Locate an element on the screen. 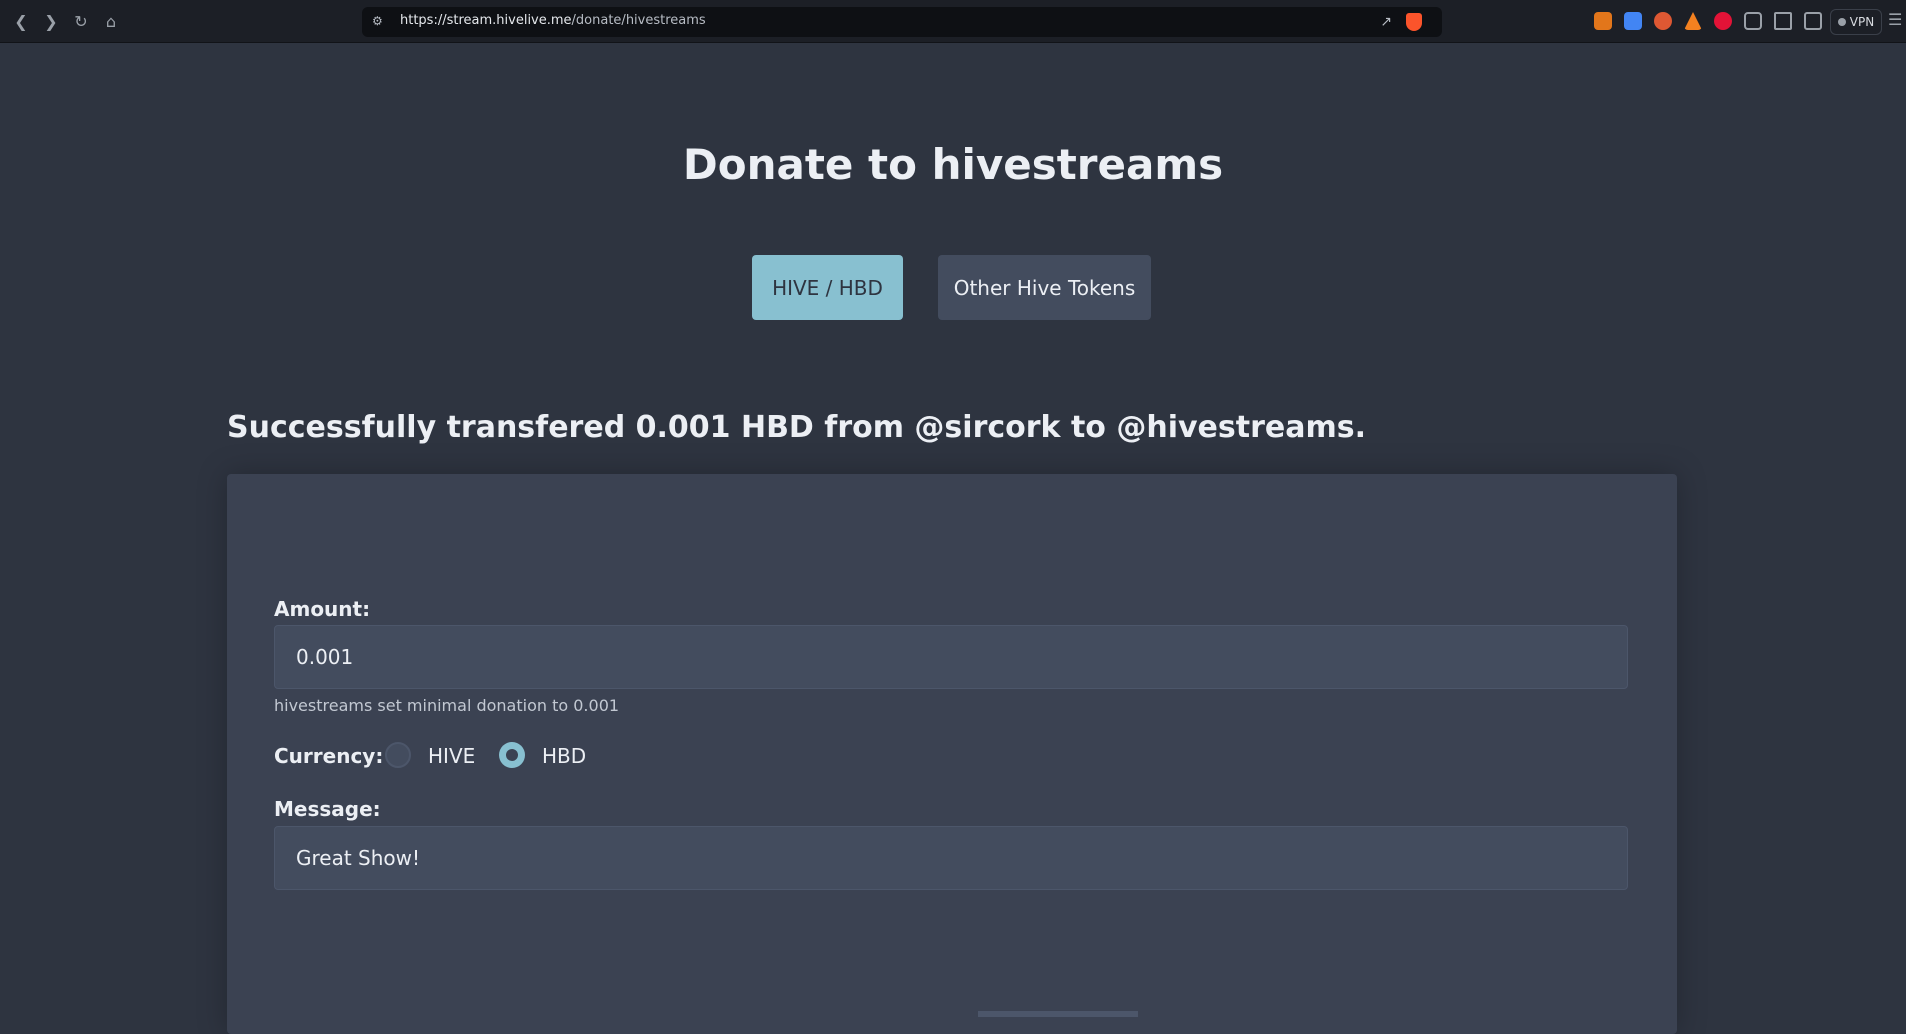 The image size is (1906, 1034). vpn-status-icon is located at coordinates (1841, 22).